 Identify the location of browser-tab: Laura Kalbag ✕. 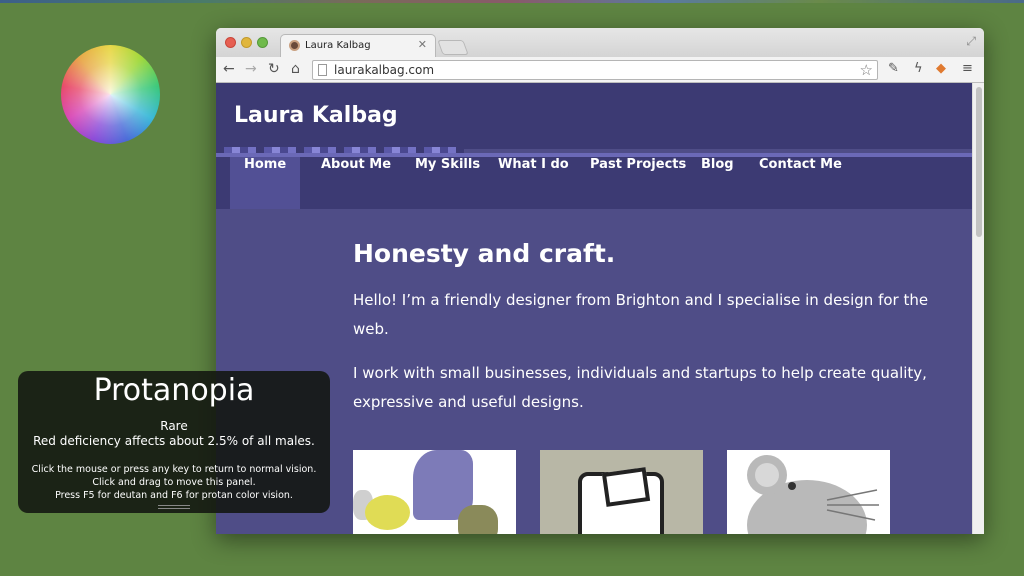
(358, 45).